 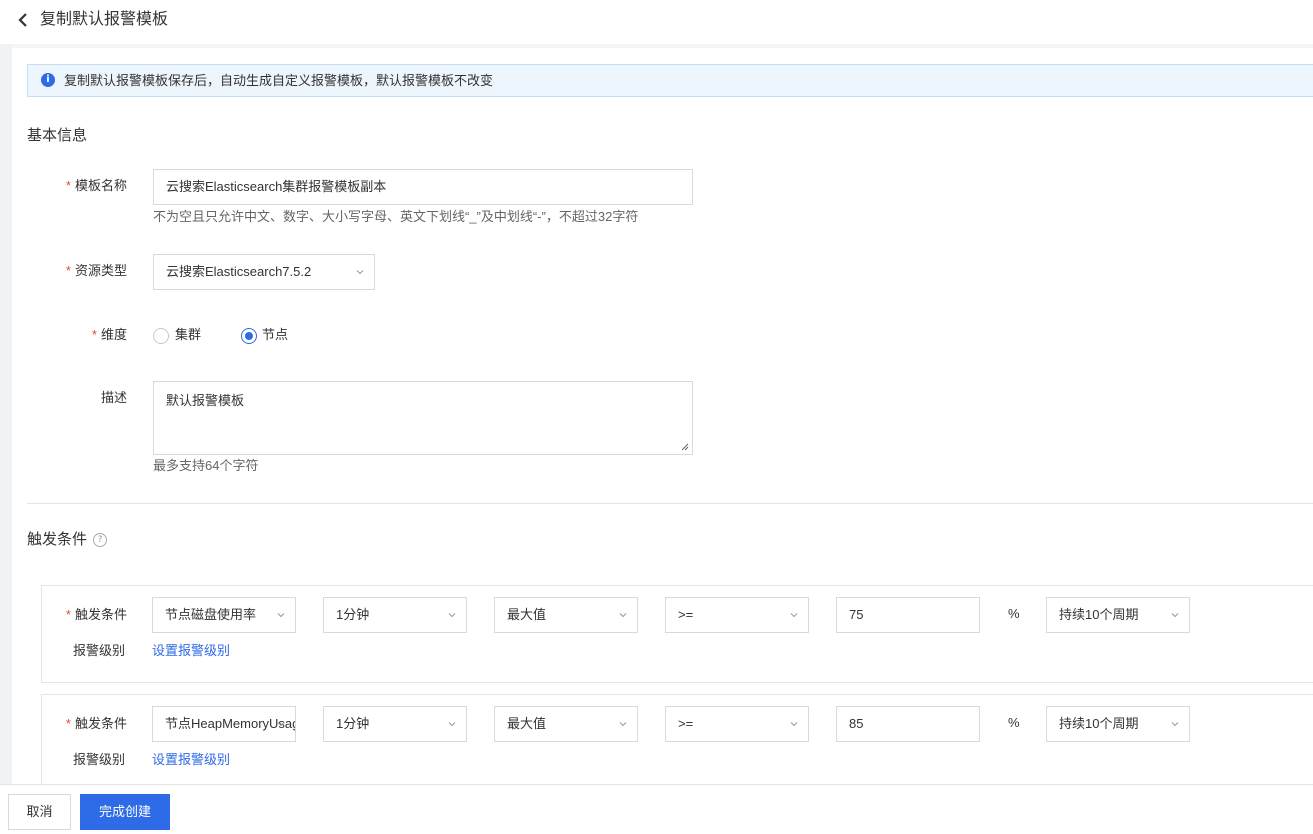 I want to click on resource-type-value: 云搜索Elasticsearch7.5.2, so click(x=239, y=271).